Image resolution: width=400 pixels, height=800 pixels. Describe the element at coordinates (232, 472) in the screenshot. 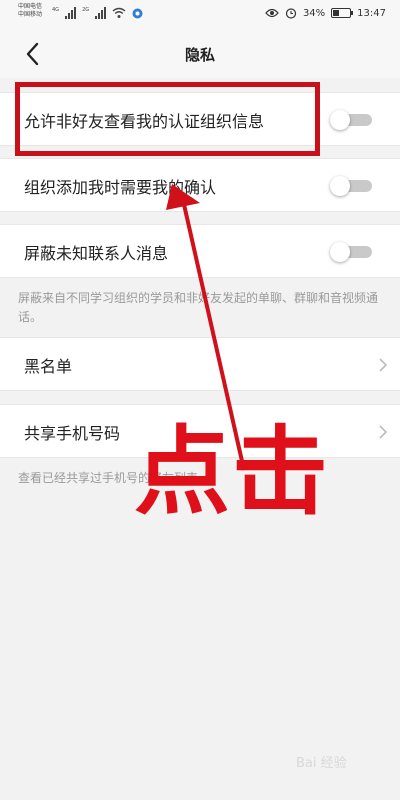

I see `click-annotation: 点击` at that location.